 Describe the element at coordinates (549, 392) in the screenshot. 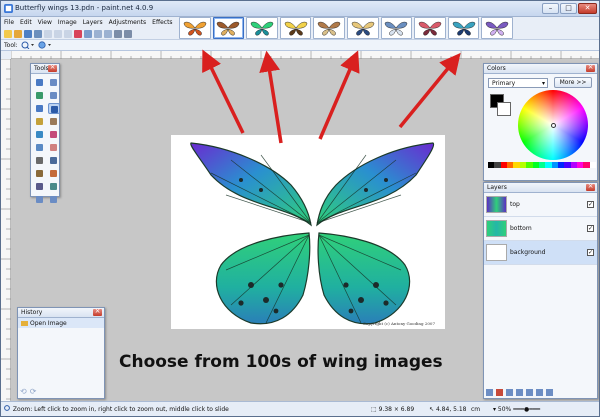

I see `layer-properties-icon` at that location.